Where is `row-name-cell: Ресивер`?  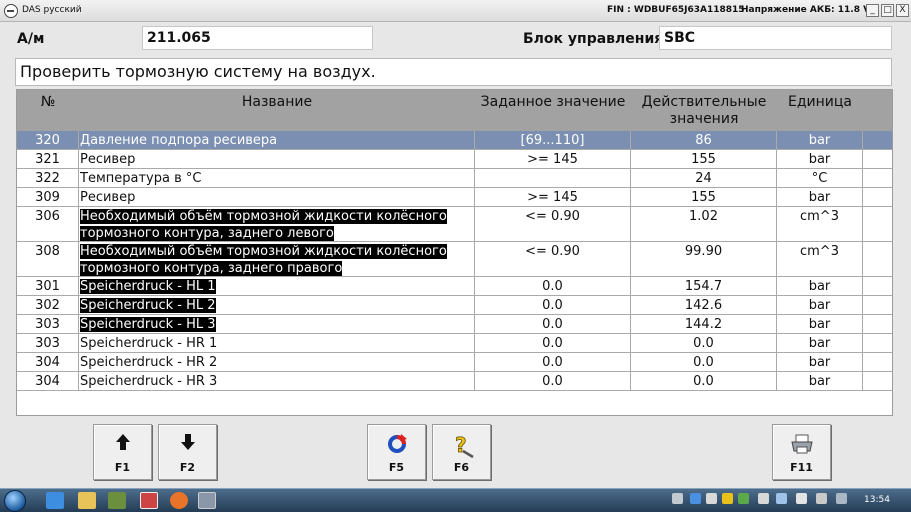
row-name-cell: Ресивер is located at coordinates (277, 159).